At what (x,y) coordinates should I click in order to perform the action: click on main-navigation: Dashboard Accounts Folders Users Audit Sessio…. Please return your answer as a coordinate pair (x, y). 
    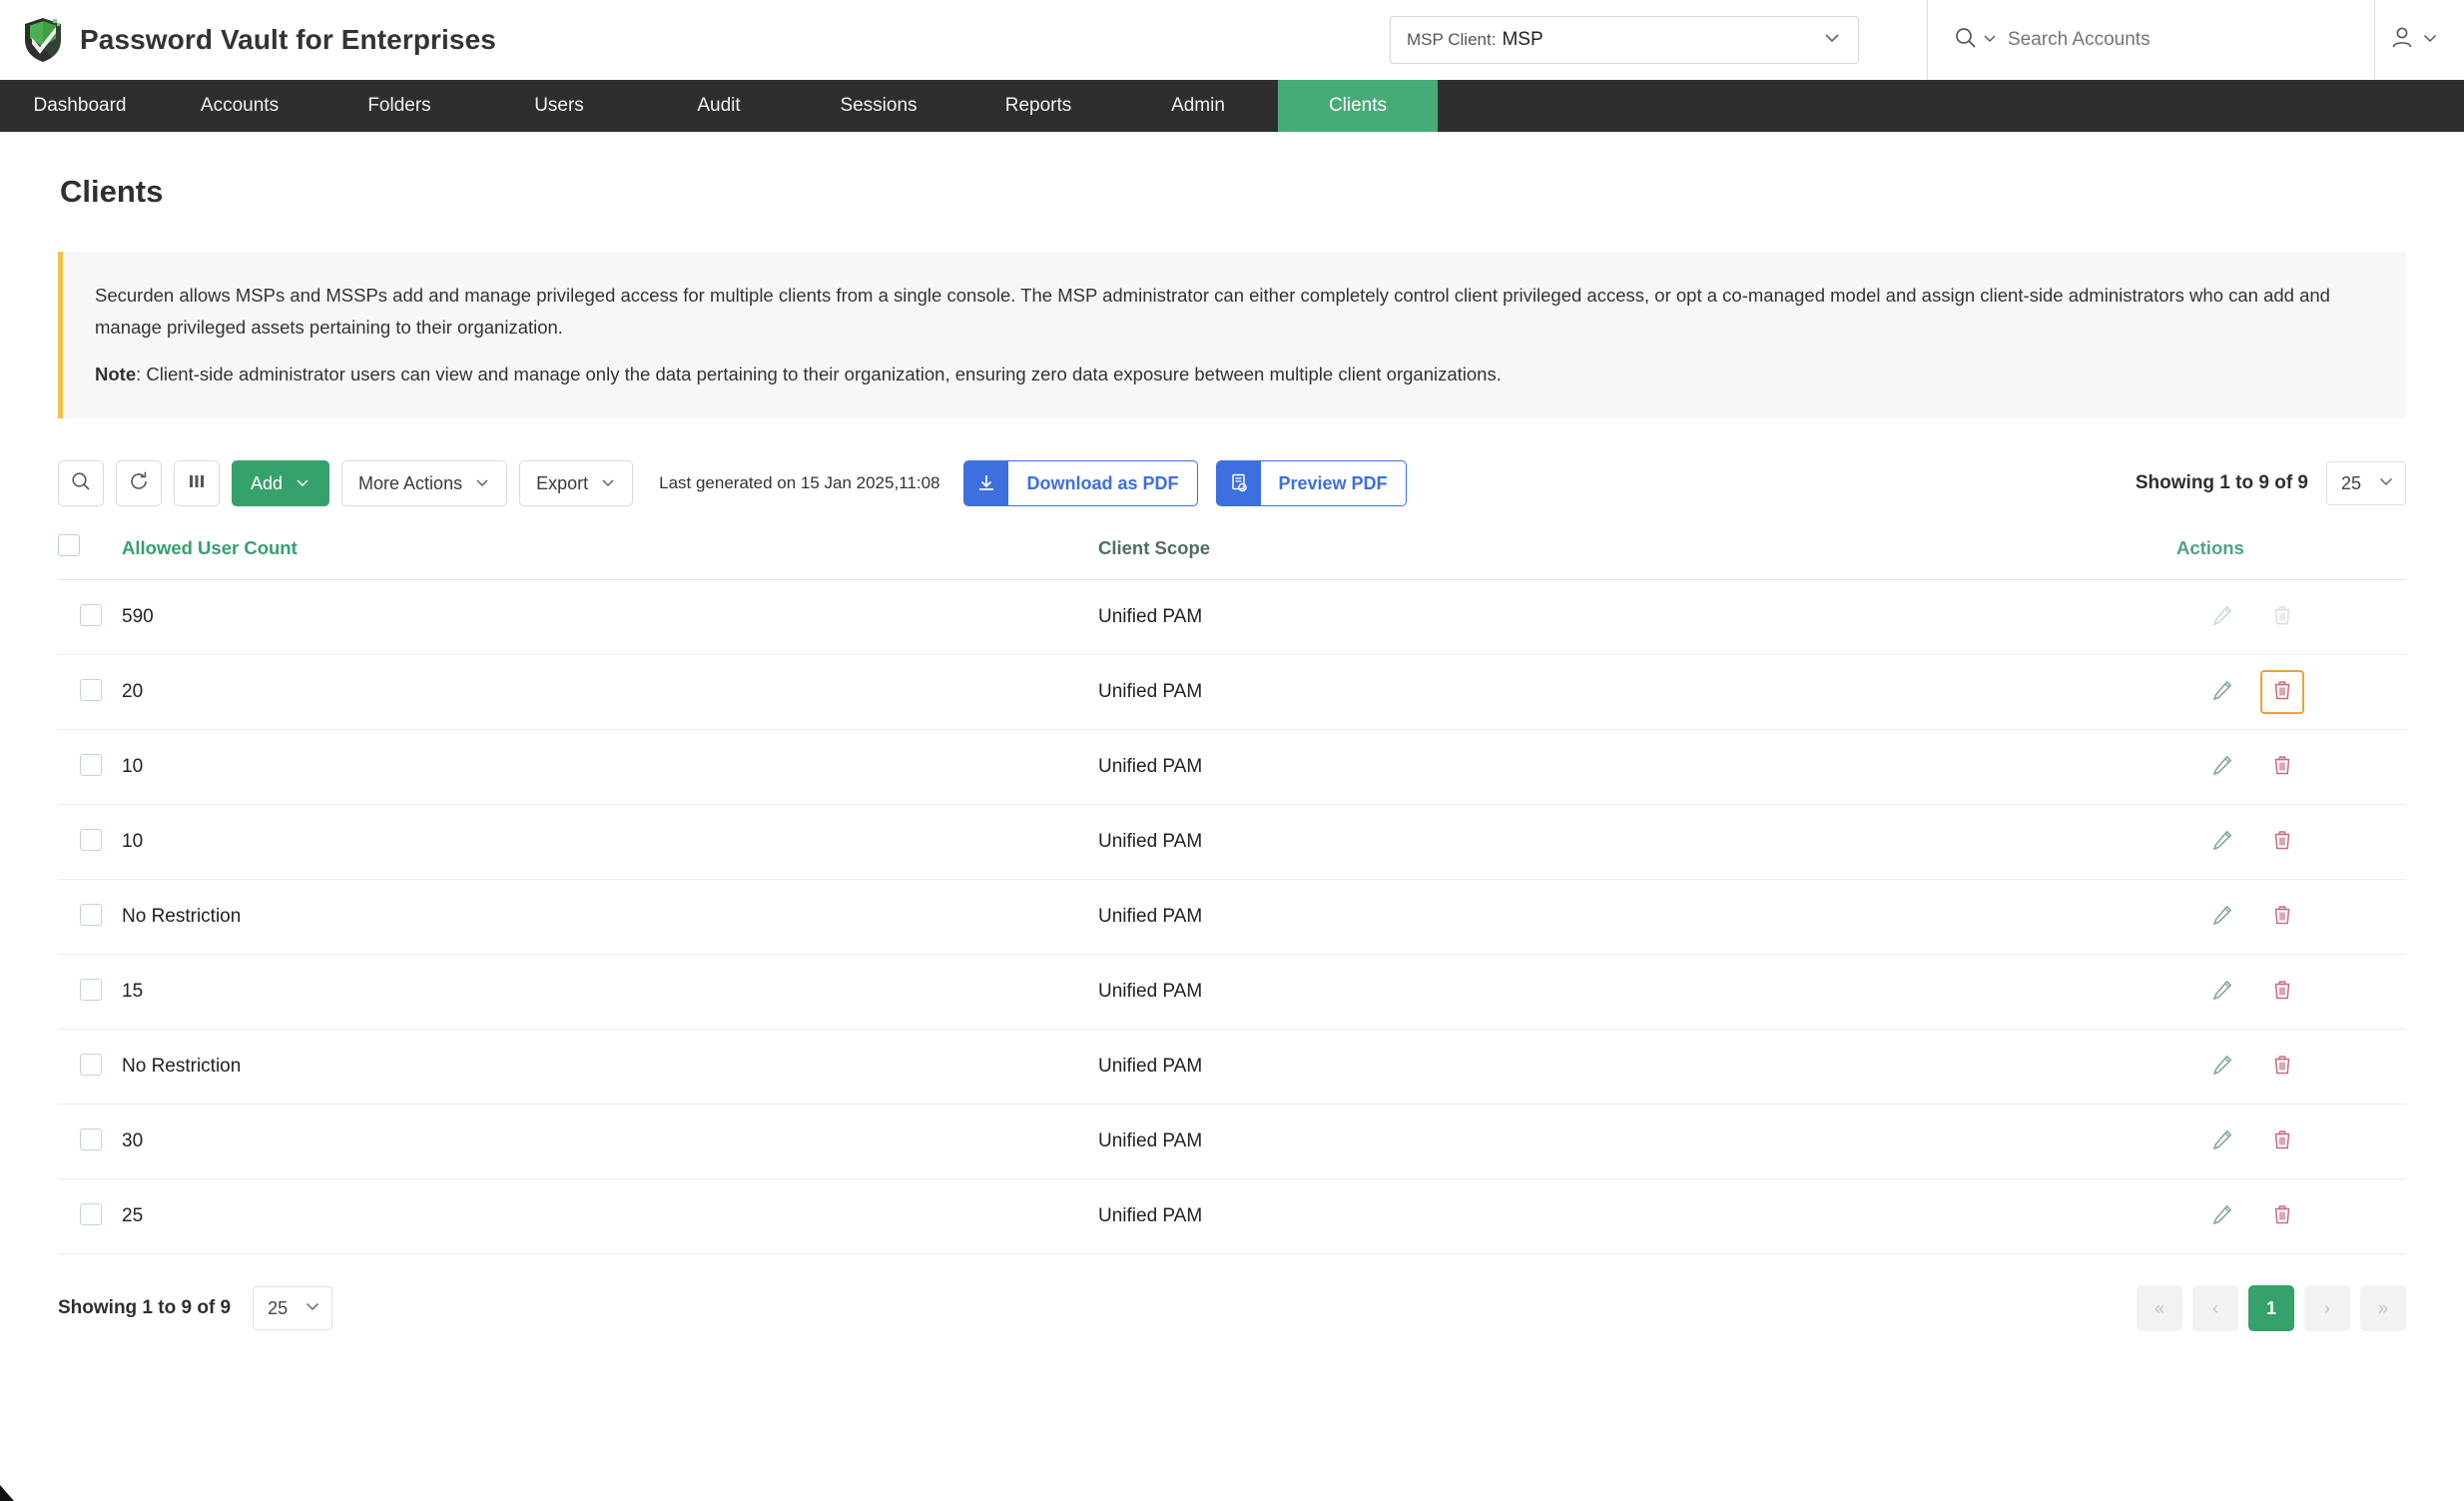
    Looking at the image, I should click on (1232, 106).